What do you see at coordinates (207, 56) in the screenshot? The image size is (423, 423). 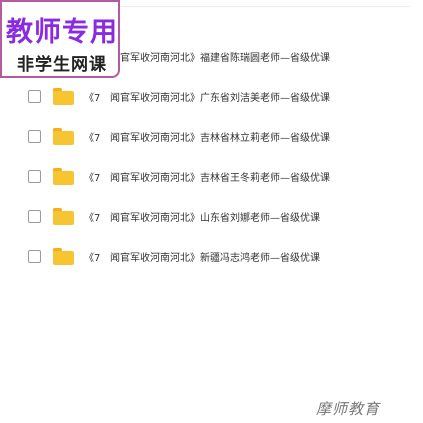 I see `file-name: 《7闻官军收河南河北》福建省陈瑞圆老师—省级优课` at bounding box center [207, 56].